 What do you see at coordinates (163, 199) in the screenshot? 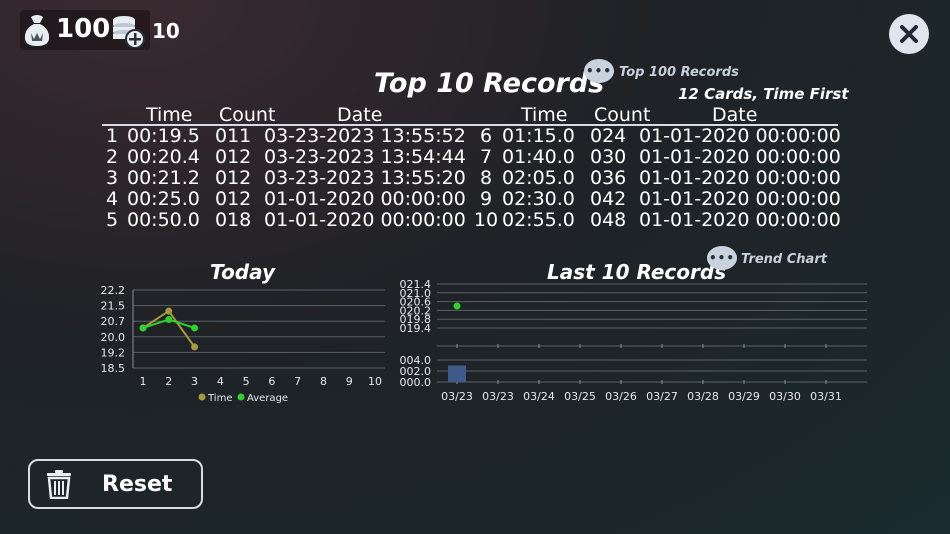
I see `time-cell: 00:25.0` at bounding box center [163, 199].